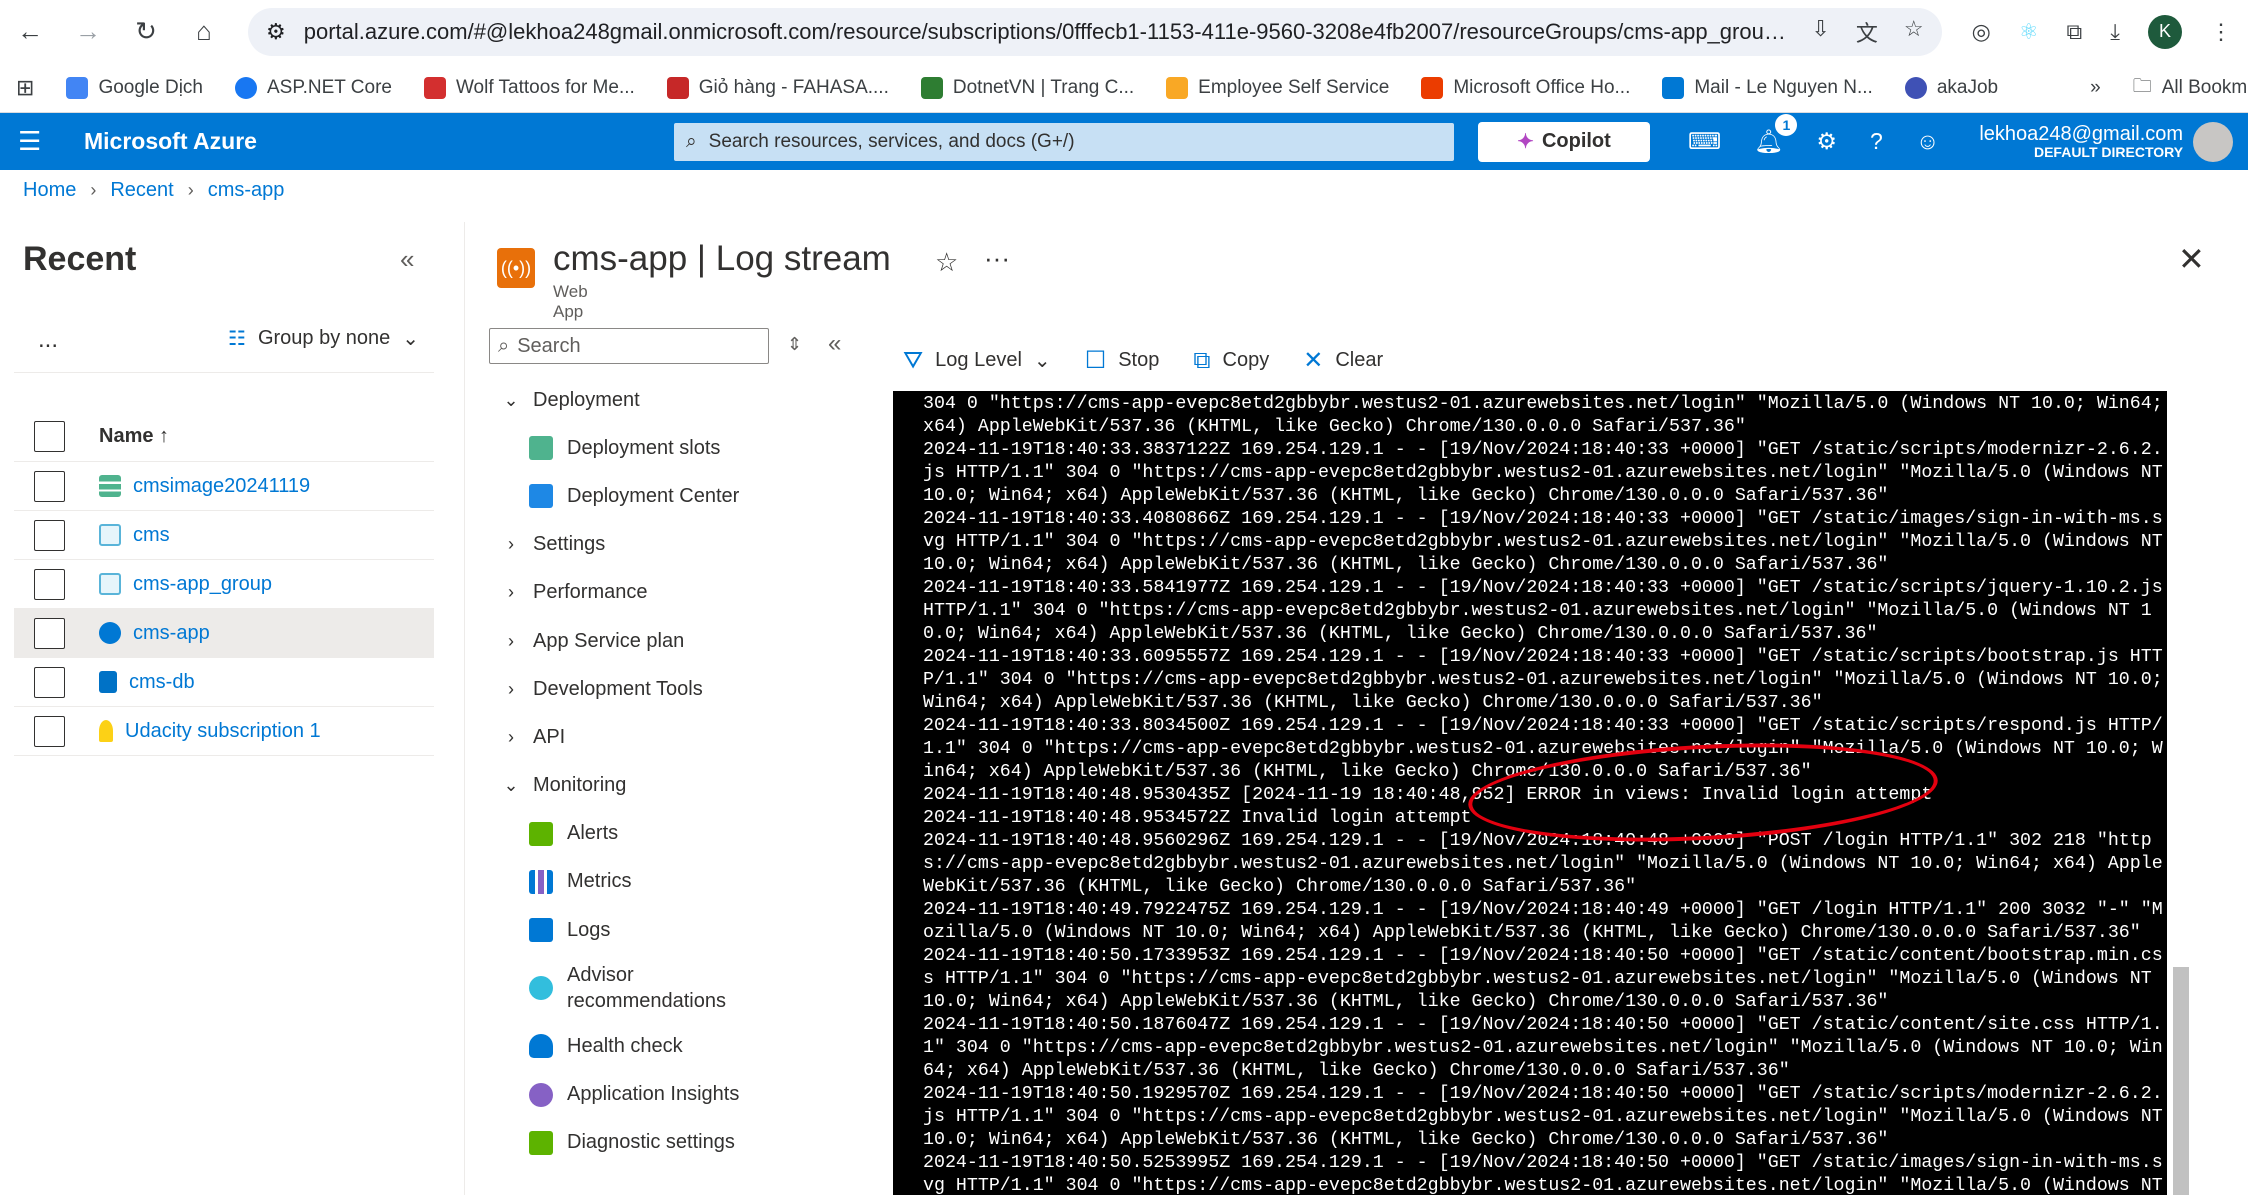 The image size is (2248, 1195). I want to click on select-all-checkbox, so click(49, 436).